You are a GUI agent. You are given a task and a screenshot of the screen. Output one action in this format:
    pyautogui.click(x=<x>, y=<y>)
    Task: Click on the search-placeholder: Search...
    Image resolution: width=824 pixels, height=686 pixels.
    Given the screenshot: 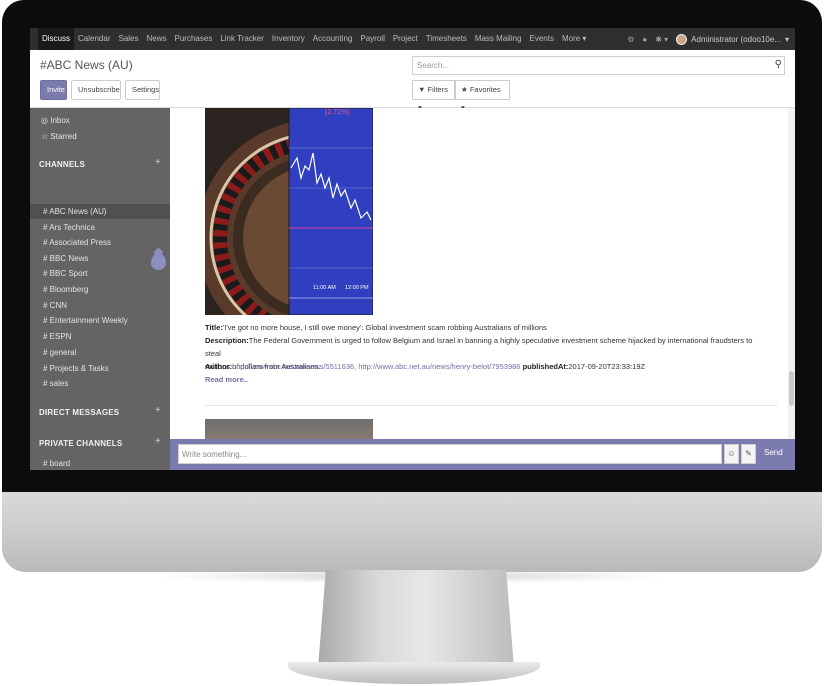 What is the action you would take?
    pyautogui.click(x=433, y=65)
    